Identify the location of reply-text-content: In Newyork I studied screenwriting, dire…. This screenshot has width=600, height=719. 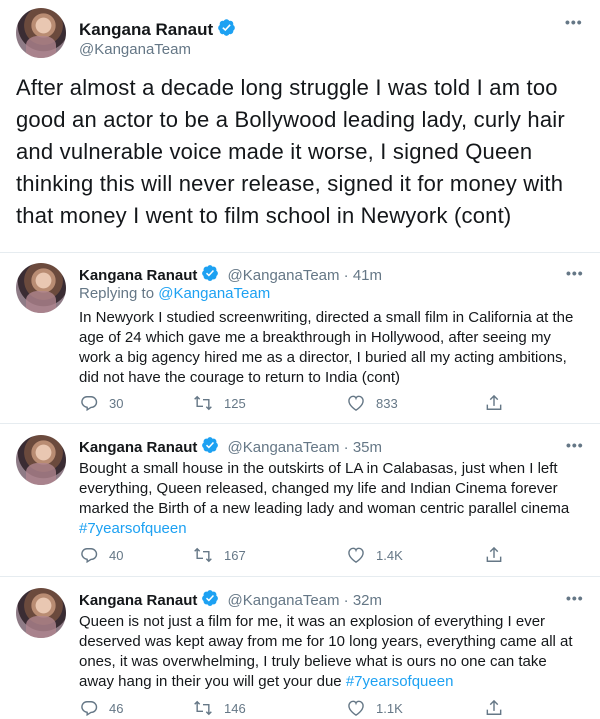
(326, 347).